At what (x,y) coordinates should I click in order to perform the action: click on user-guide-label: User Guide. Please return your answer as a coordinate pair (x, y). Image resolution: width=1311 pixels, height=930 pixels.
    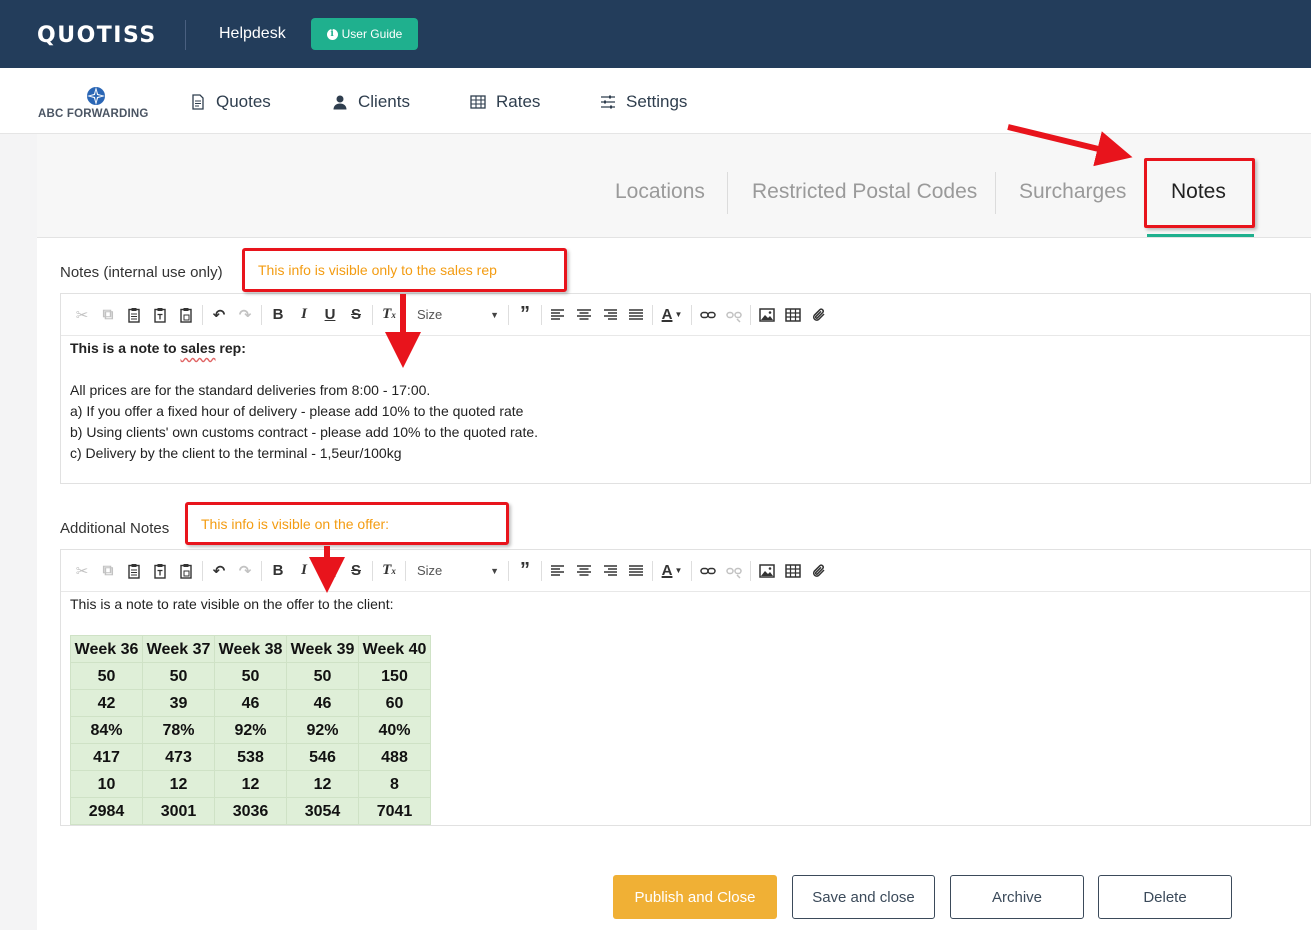
    Looking at the image, I should click on (372, 34).